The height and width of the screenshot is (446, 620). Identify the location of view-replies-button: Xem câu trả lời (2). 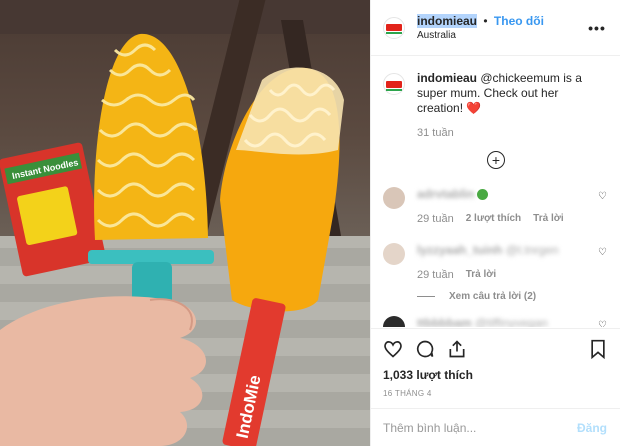
(518, 296).